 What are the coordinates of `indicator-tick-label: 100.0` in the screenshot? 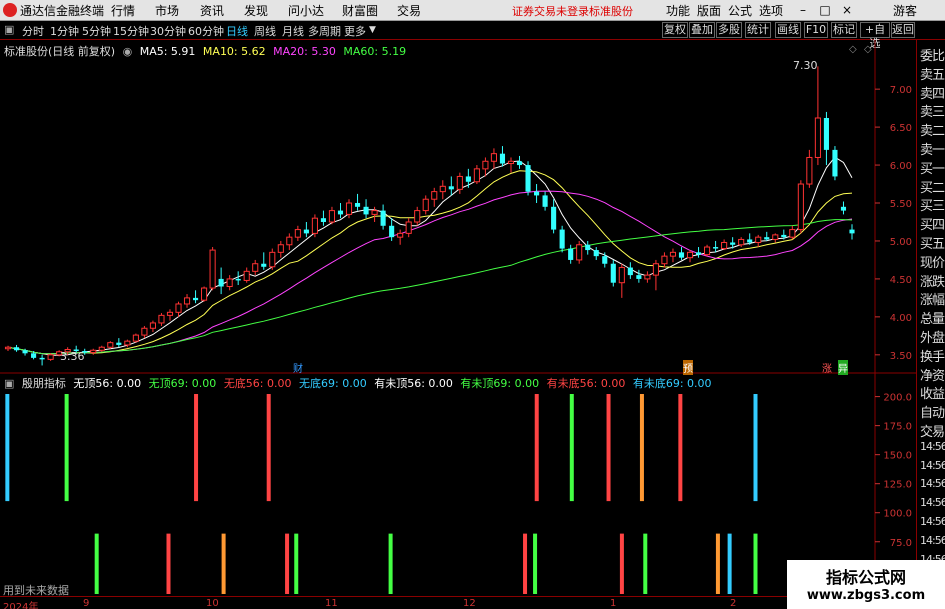 It's located at (897, 514).